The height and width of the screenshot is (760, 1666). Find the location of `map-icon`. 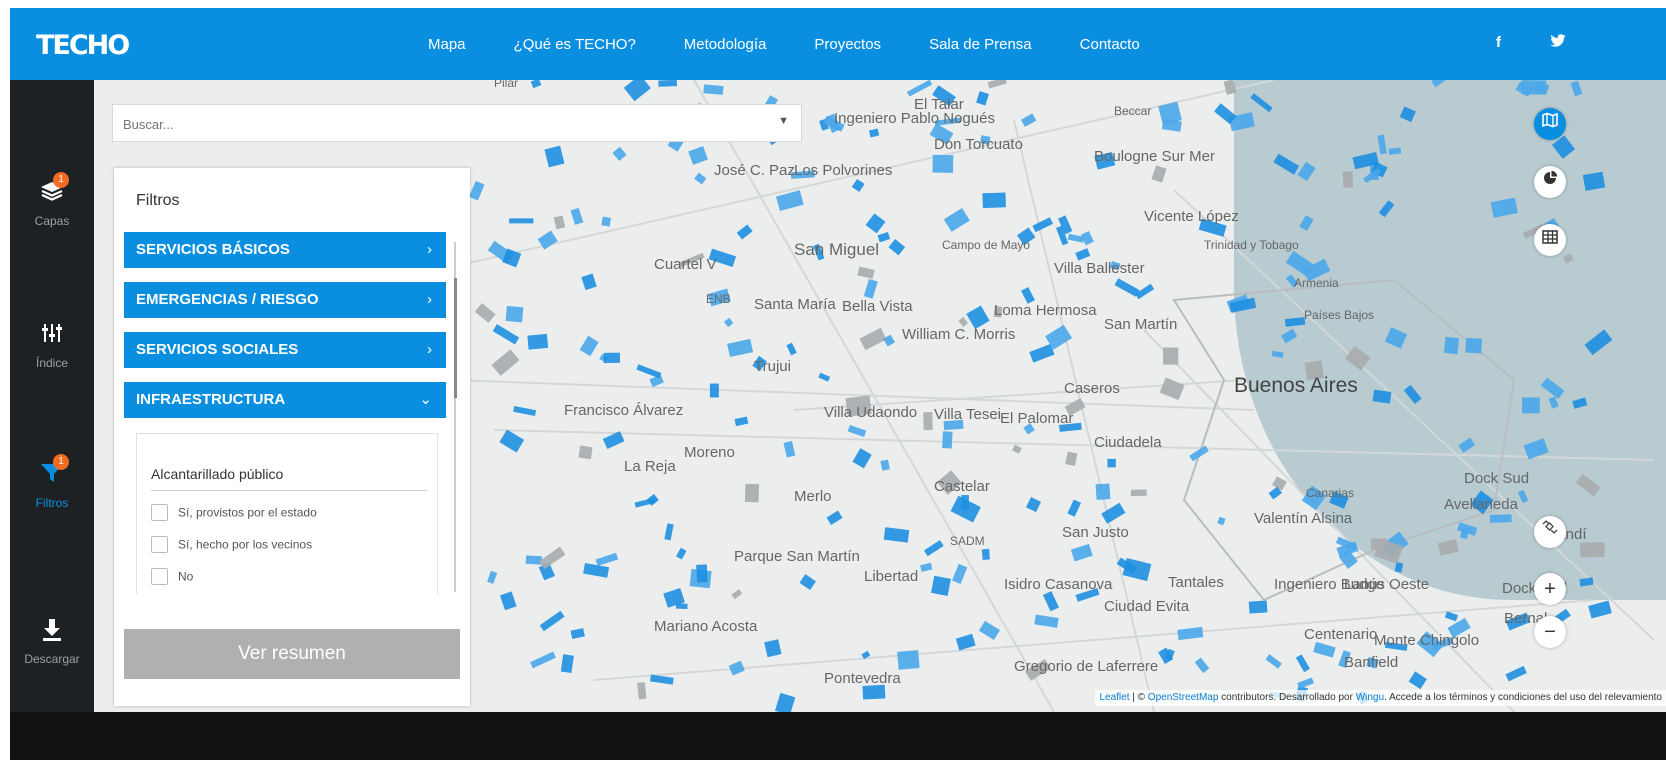

map-icon is located at coordinates (1550, 124).